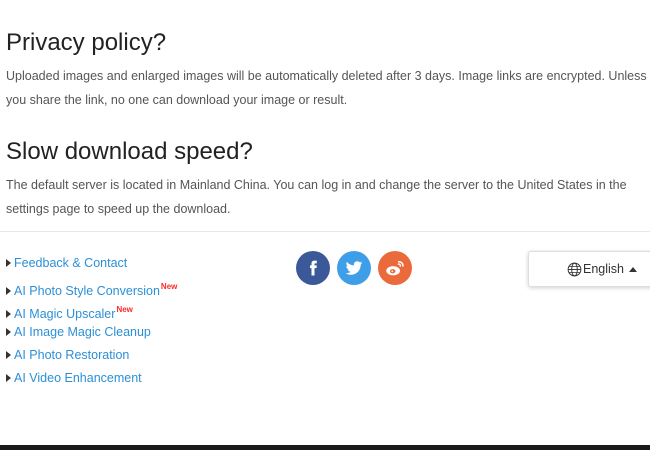 This screenshot has width=650, height=450. Describe the element at coordinates (87, 291) in the screenshot. I see `photo-style-conversion-link: AI Photo Style Conversion` at that location.